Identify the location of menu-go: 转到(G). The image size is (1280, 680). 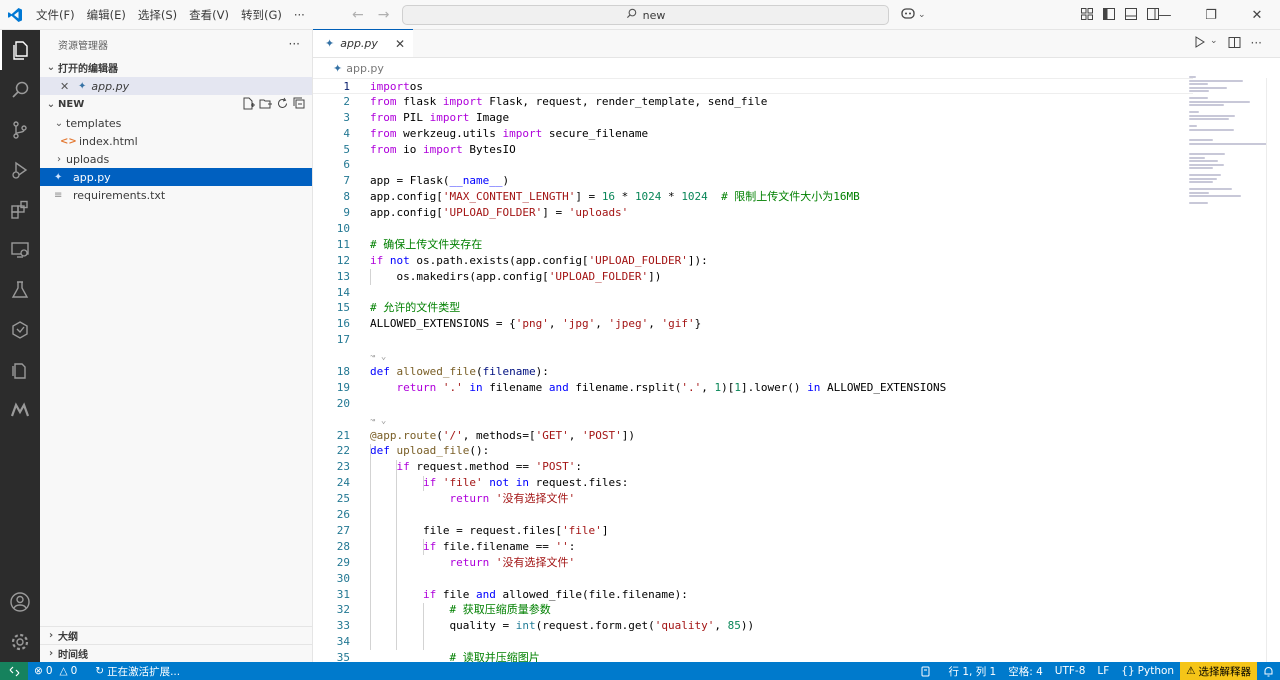
(261, 15).